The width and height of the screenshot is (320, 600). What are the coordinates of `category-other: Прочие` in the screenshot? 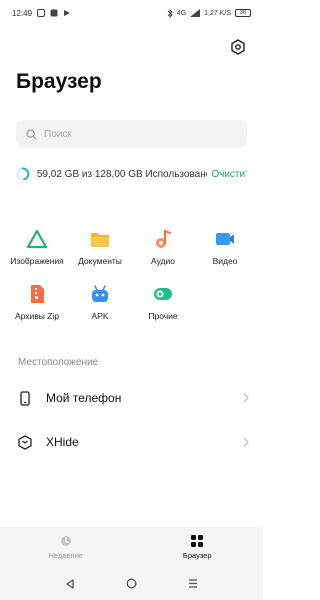 It's located at (163, 302).